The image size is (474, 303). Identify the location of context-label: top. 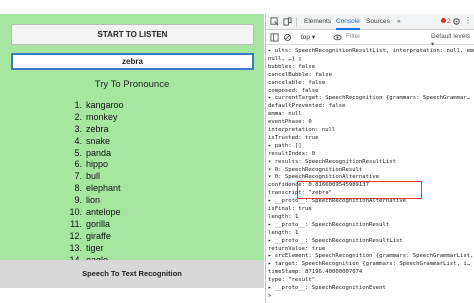
(306, 37).